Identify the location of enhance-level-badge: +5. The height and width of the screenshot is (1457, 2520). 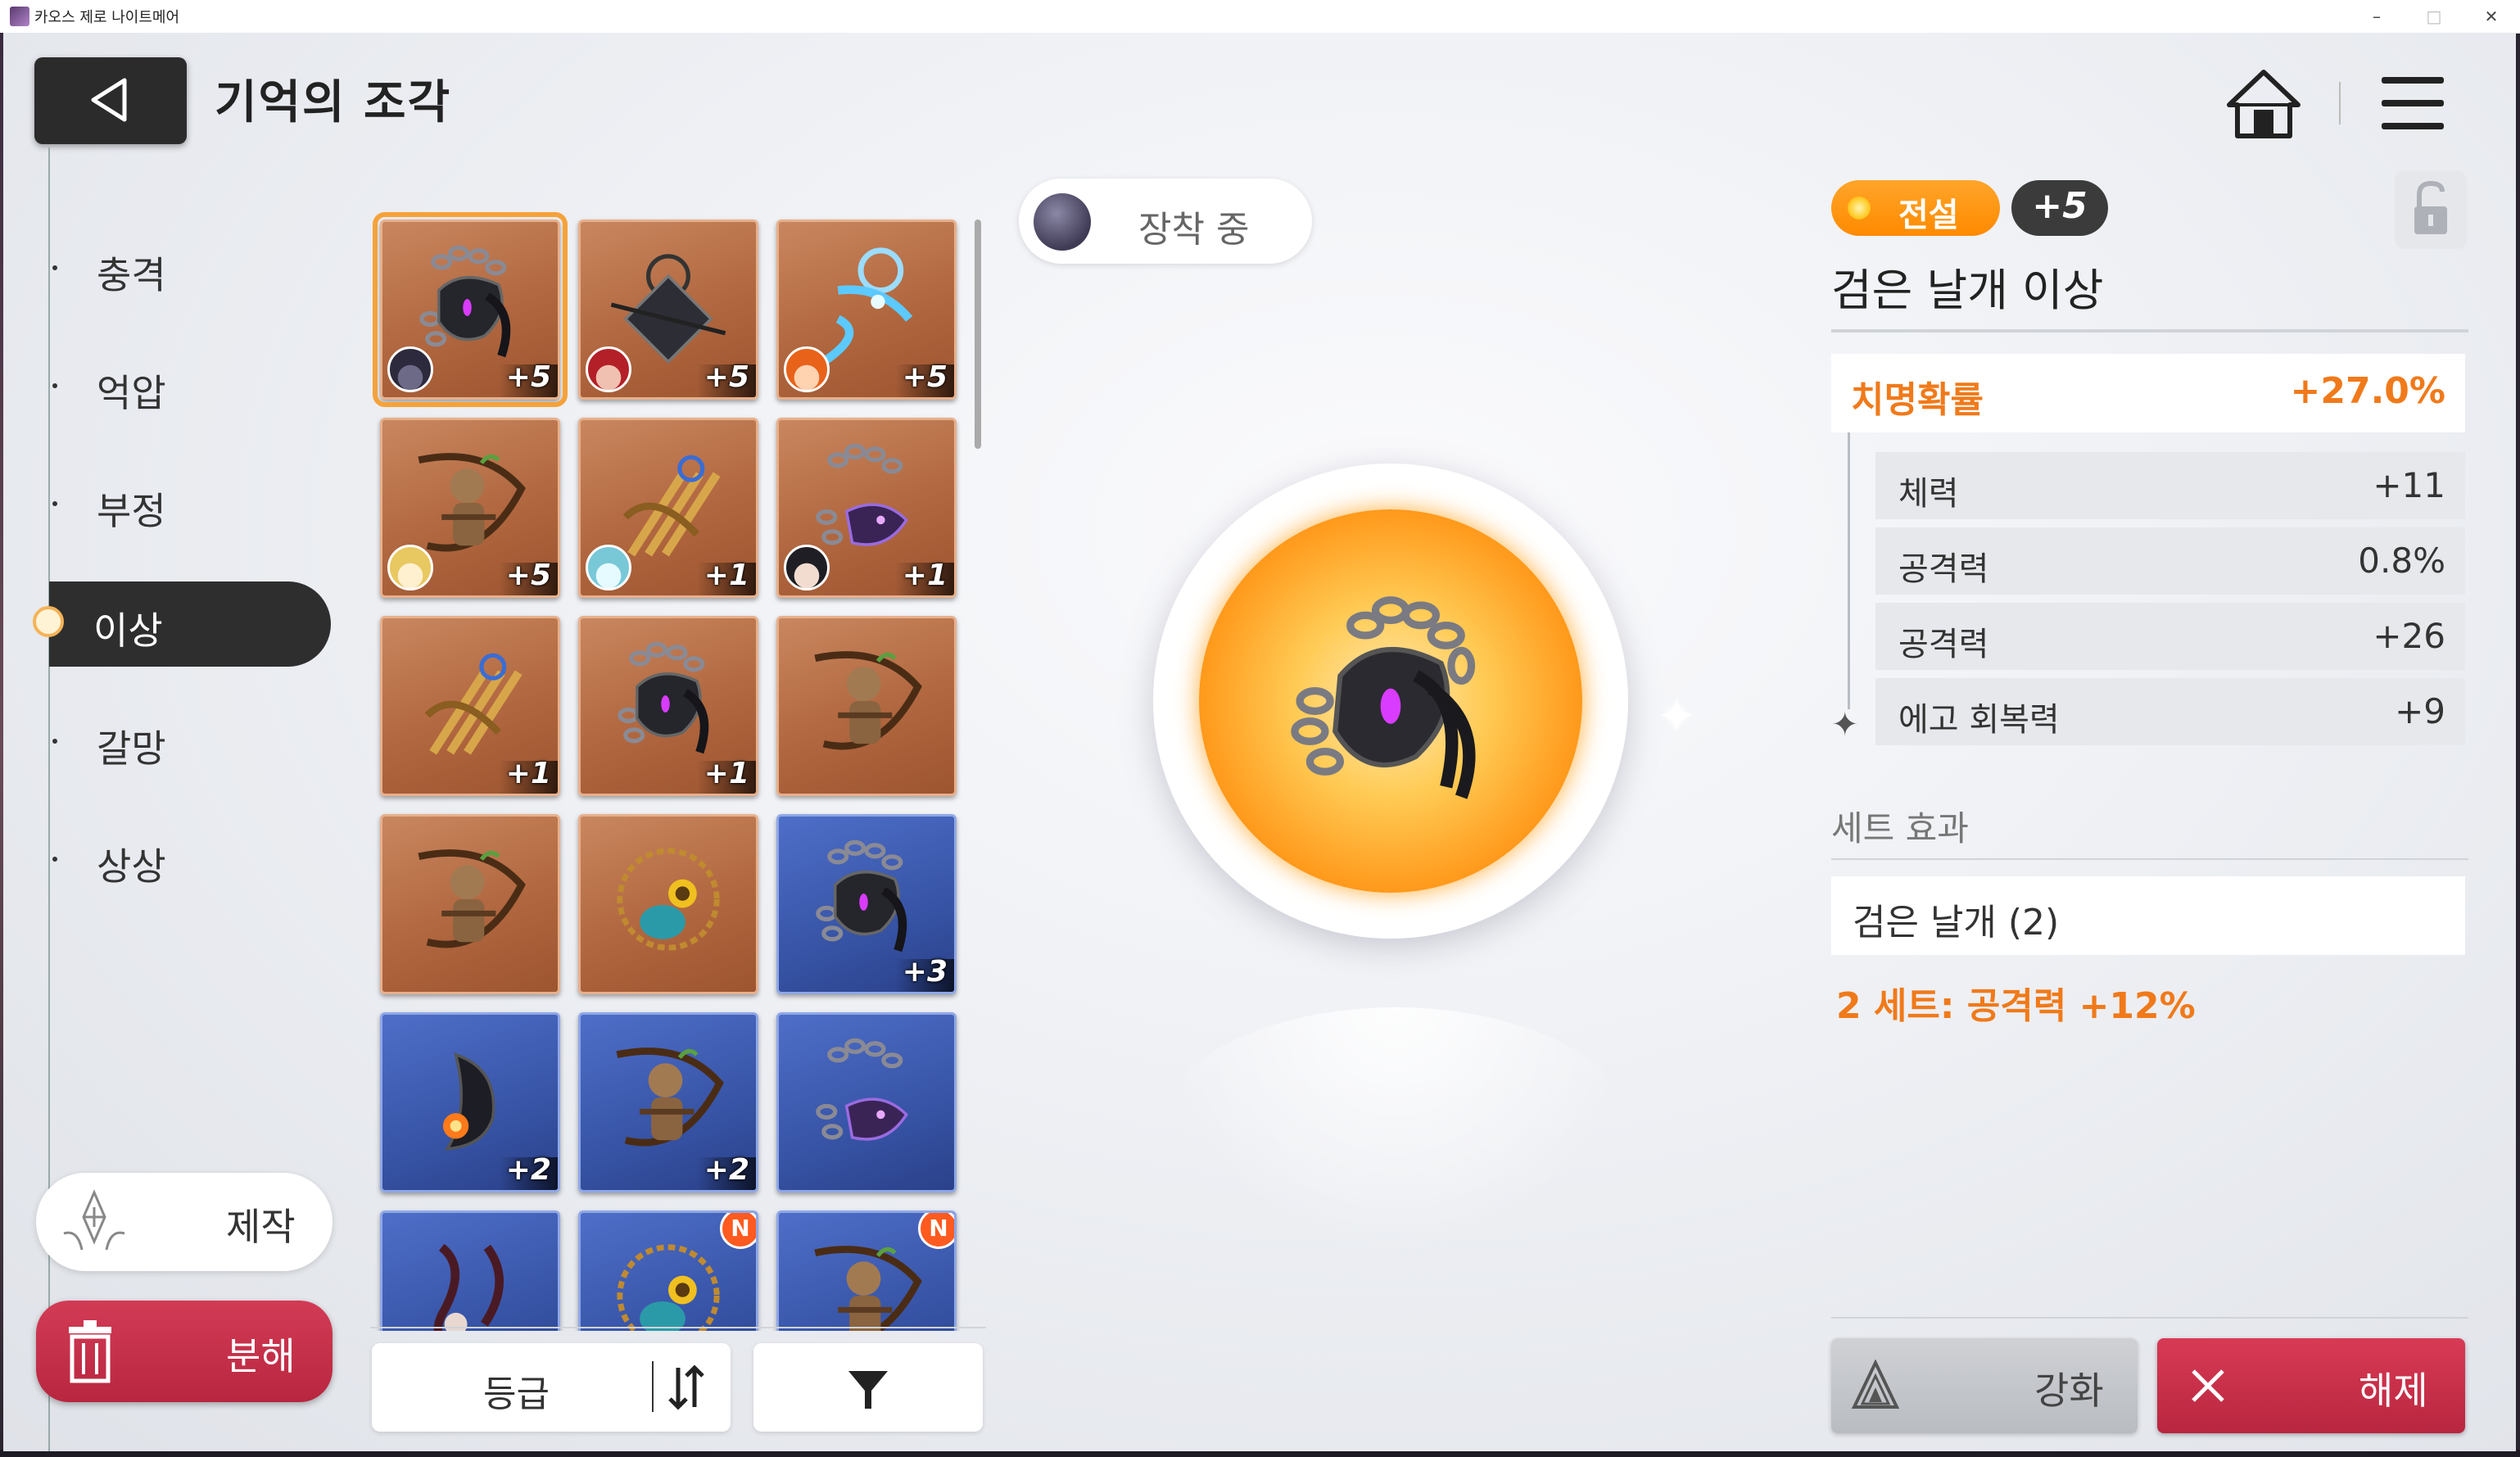
(2059, 208).